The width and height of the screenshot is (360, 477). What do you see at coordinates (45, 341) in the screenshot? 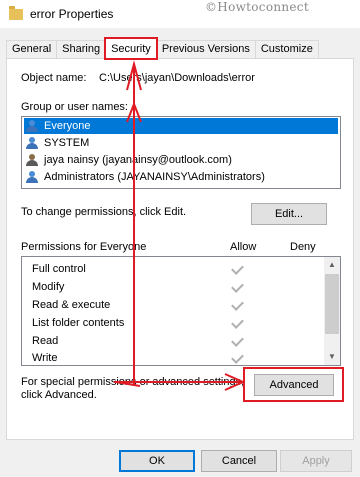
I see `permission-name: Read` at bounding box center [45, 341].